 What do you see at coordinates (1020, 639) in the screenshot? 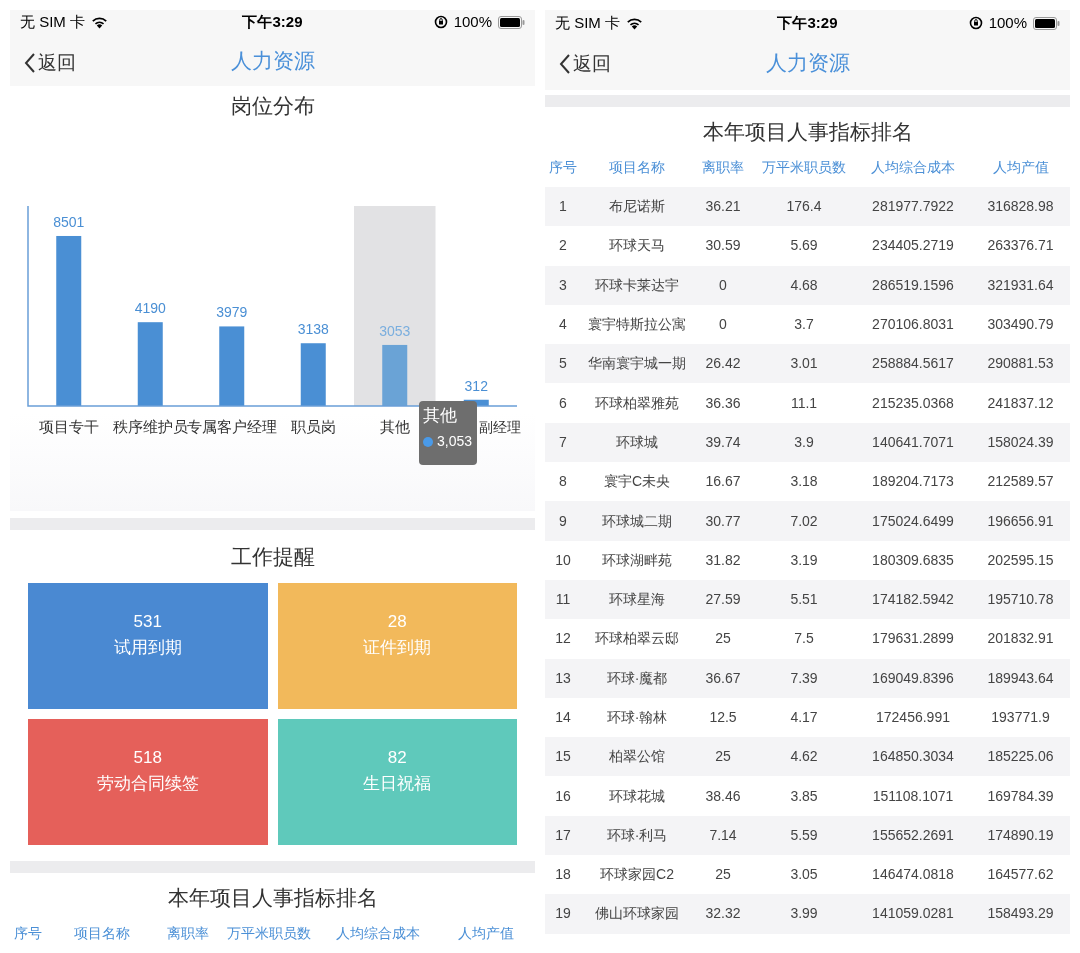
I see `table-cell-text: 201832.91` at bounding box center [1020, 639].